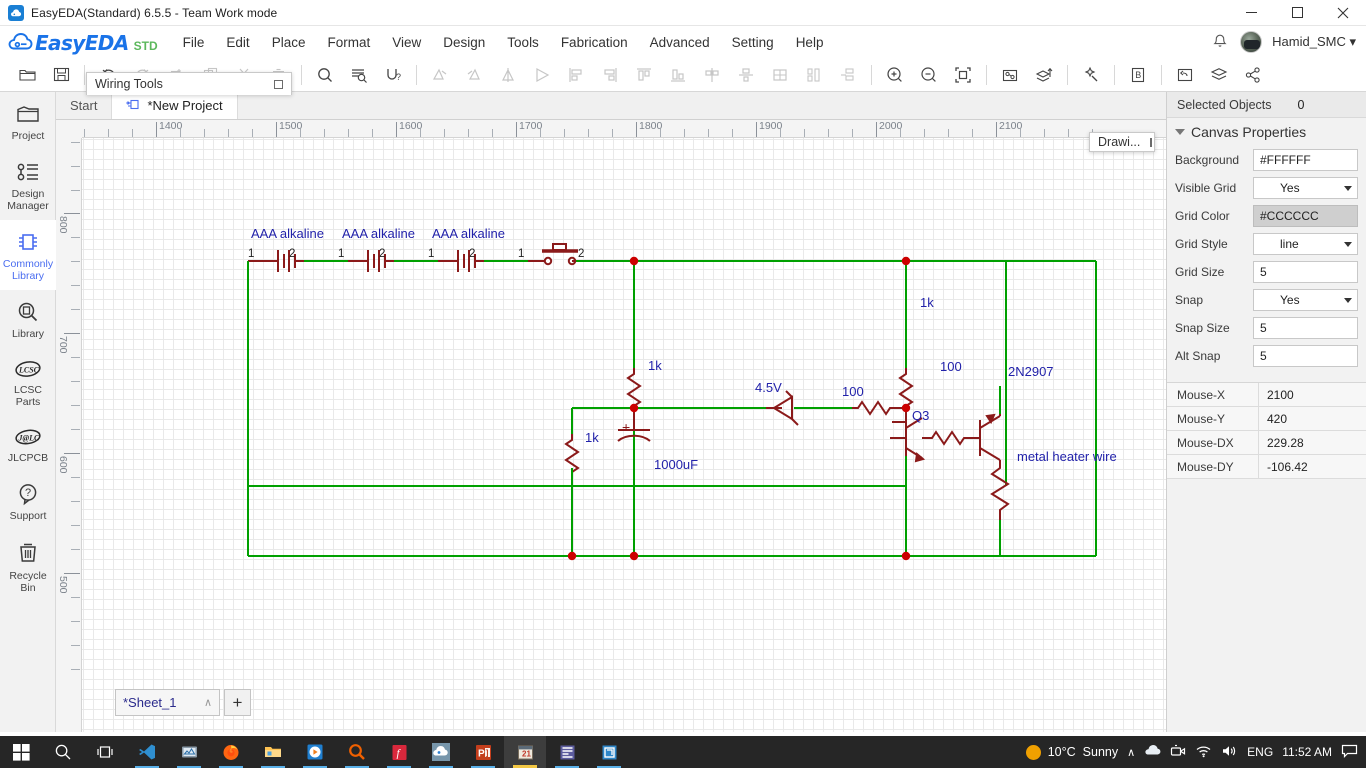  I want to click on f-app-button: f, so click(399, 752).